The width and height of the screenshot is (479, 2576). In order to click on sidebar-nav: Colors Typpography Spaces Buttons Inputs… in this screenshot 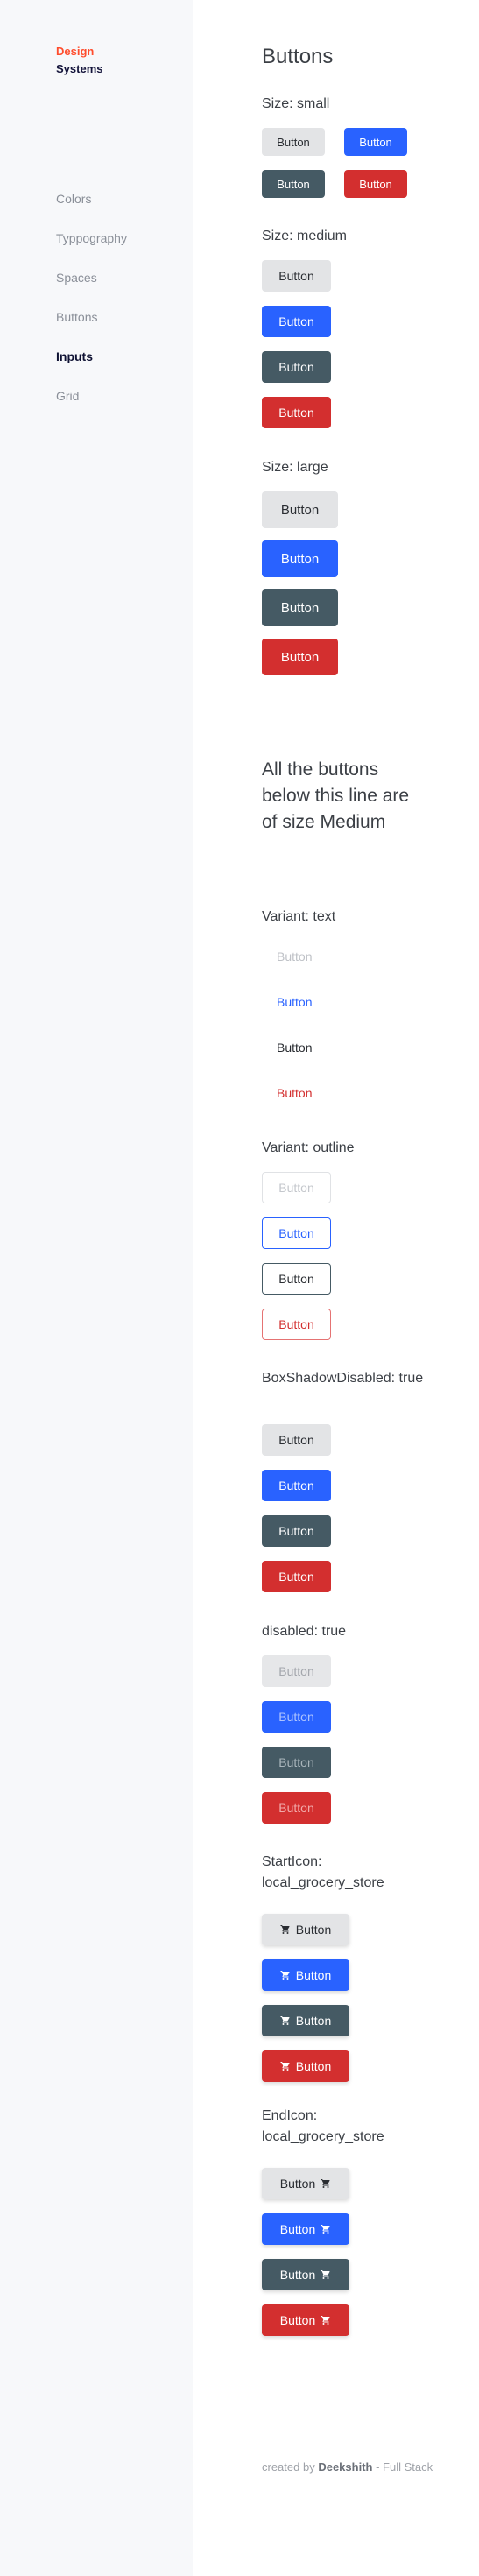, I will do `click(91, 308)`.